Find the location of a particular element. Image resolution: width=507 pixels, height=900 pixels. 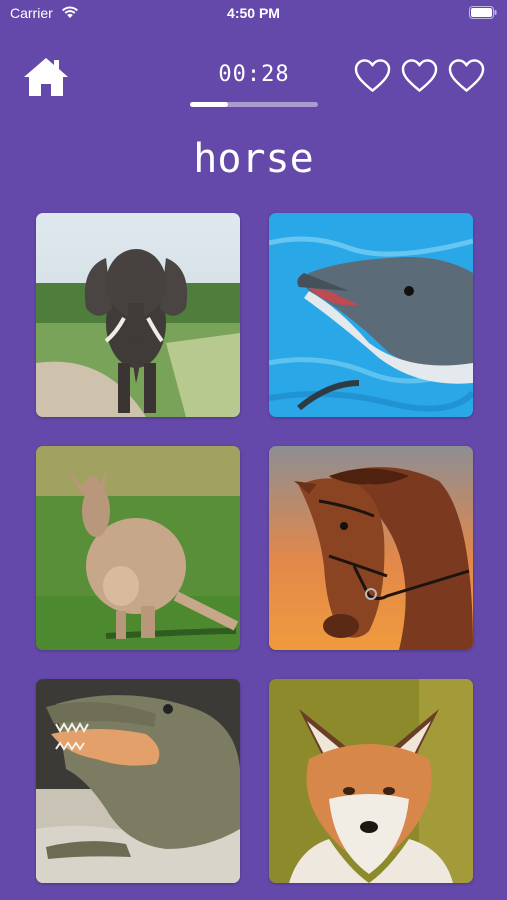

animal-card-crocodile is located at coordinates (138, 781).